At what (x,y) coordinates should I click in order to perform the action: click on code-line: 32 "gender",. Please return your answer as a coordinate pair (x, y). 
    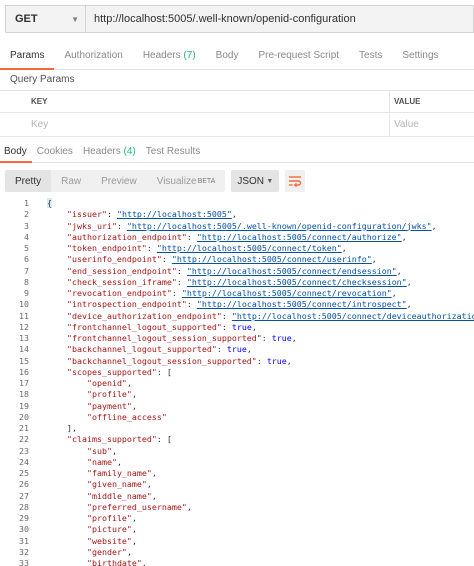
    Looking at the image, I should click on (237, 552).